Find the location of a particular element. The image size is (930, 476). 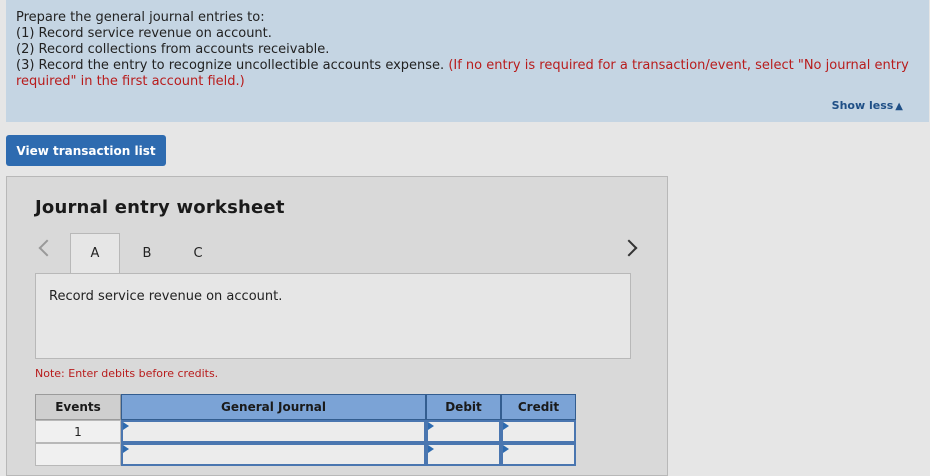

chevron-right-icon is located at coordinates (629, 248).